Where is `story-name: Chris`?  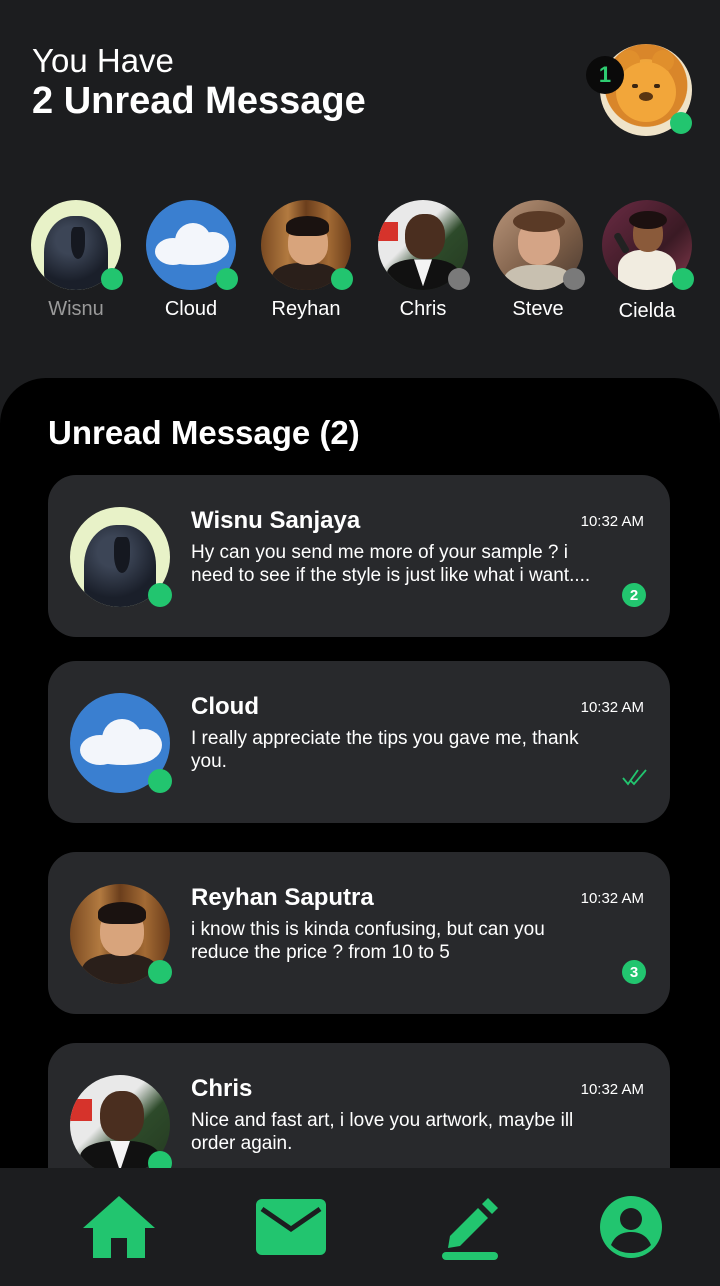
story-name: Chris is located at coordinates (423, 309).